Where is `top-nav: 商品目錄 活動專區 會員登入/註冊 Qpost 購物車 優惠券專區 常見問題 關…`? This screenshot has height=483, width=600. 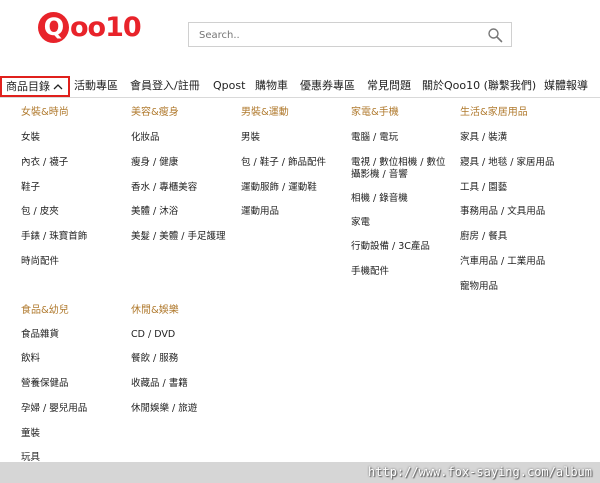
top-nav: 商品目錄 活動專區 會員登入/註冊 Qpost 購物車 優惠券專區 常見問題 關… is located at coordinates (300, 87).